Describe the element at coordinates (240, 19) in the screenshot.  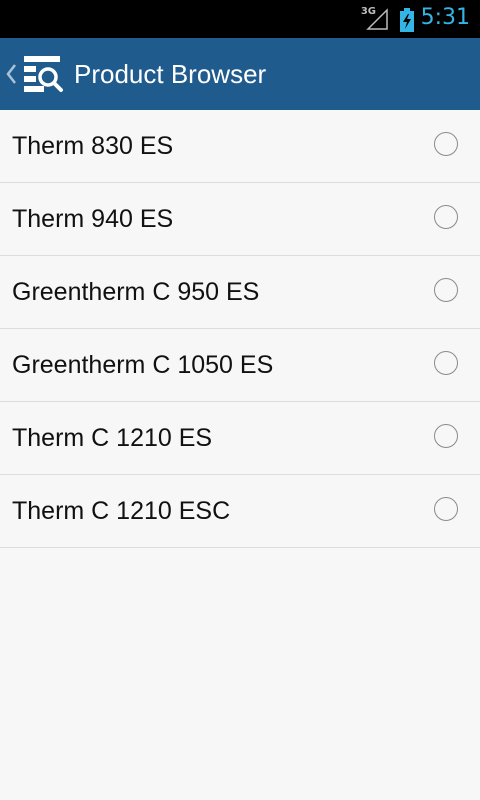
I see `status-bar: 3G 5:31` at that location.